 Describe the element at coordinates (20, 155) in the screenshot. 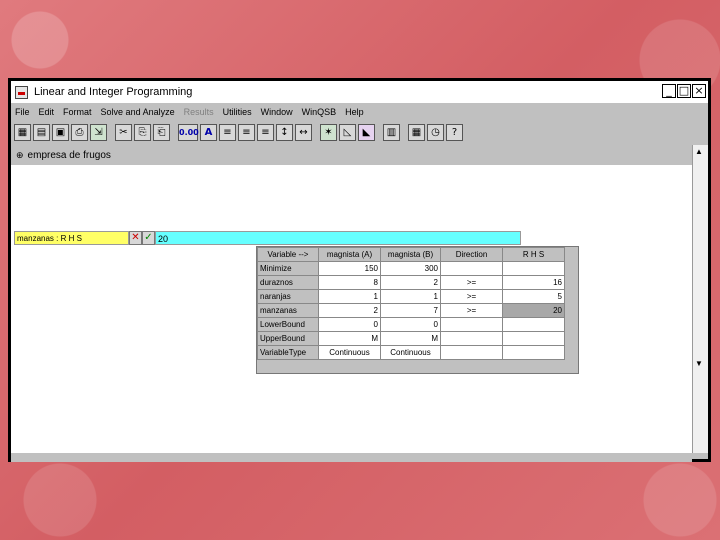

I see `document-icon: ⊕` at that location.